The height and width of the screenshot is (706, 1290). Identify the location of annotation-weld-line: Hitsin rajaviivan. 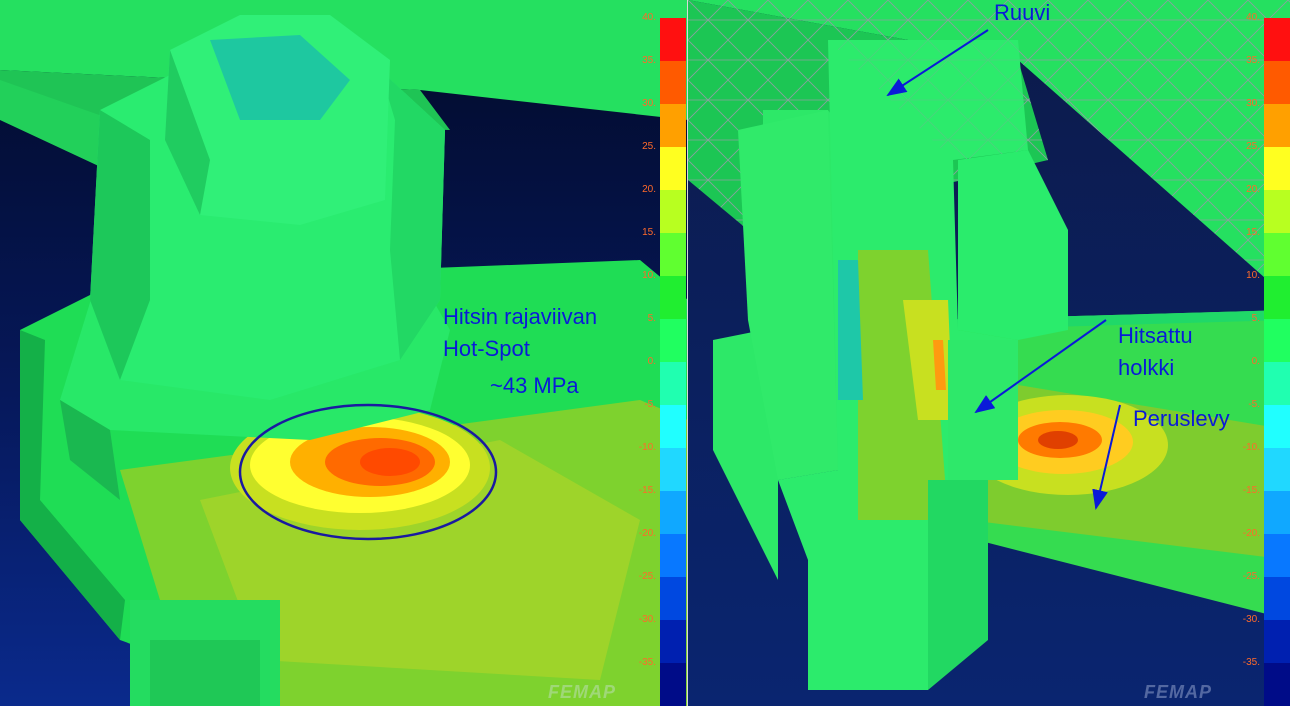
(520, 316).